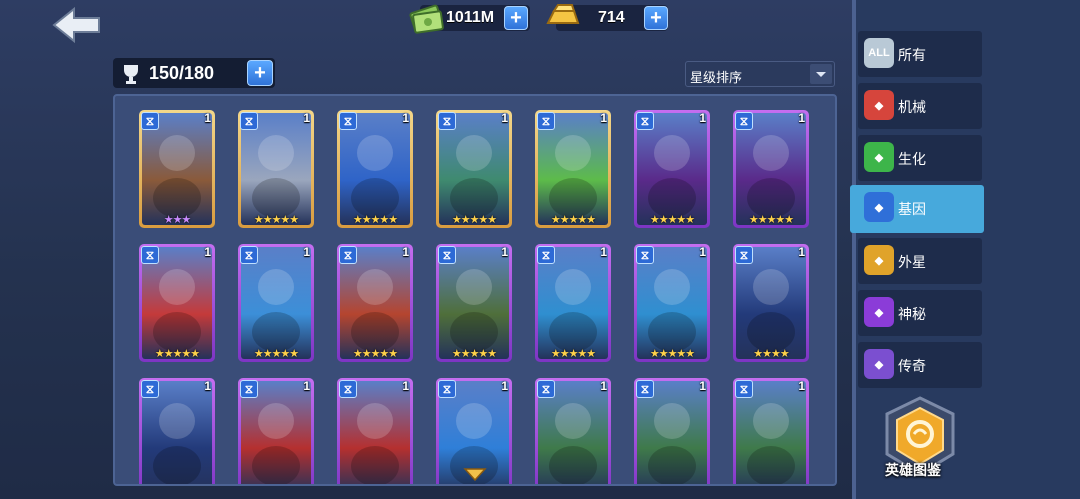 This screenshot has width=1080, height=499. I want to click on hero-card: ⧖ 1 ★★★★, so click(771, 303).